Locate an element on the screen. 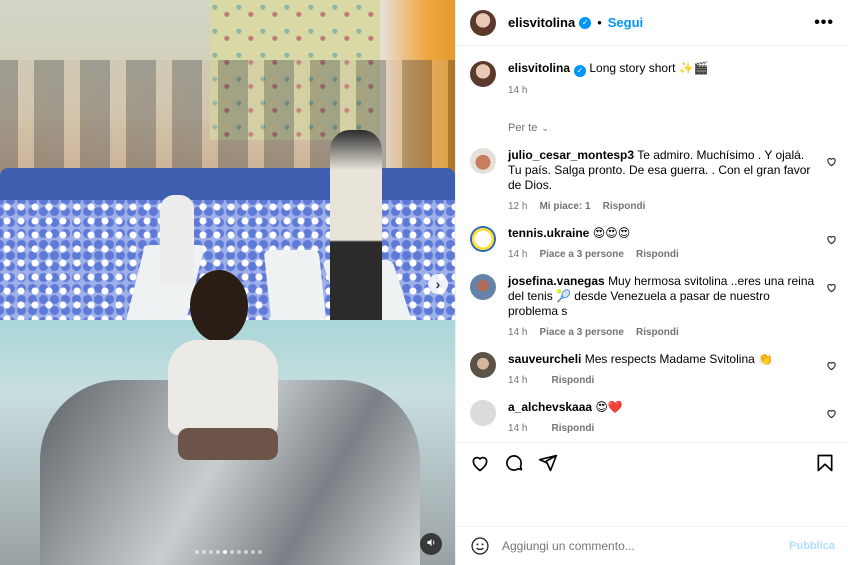  caption-username: elisvitolina is located at coordinates (539, 68).